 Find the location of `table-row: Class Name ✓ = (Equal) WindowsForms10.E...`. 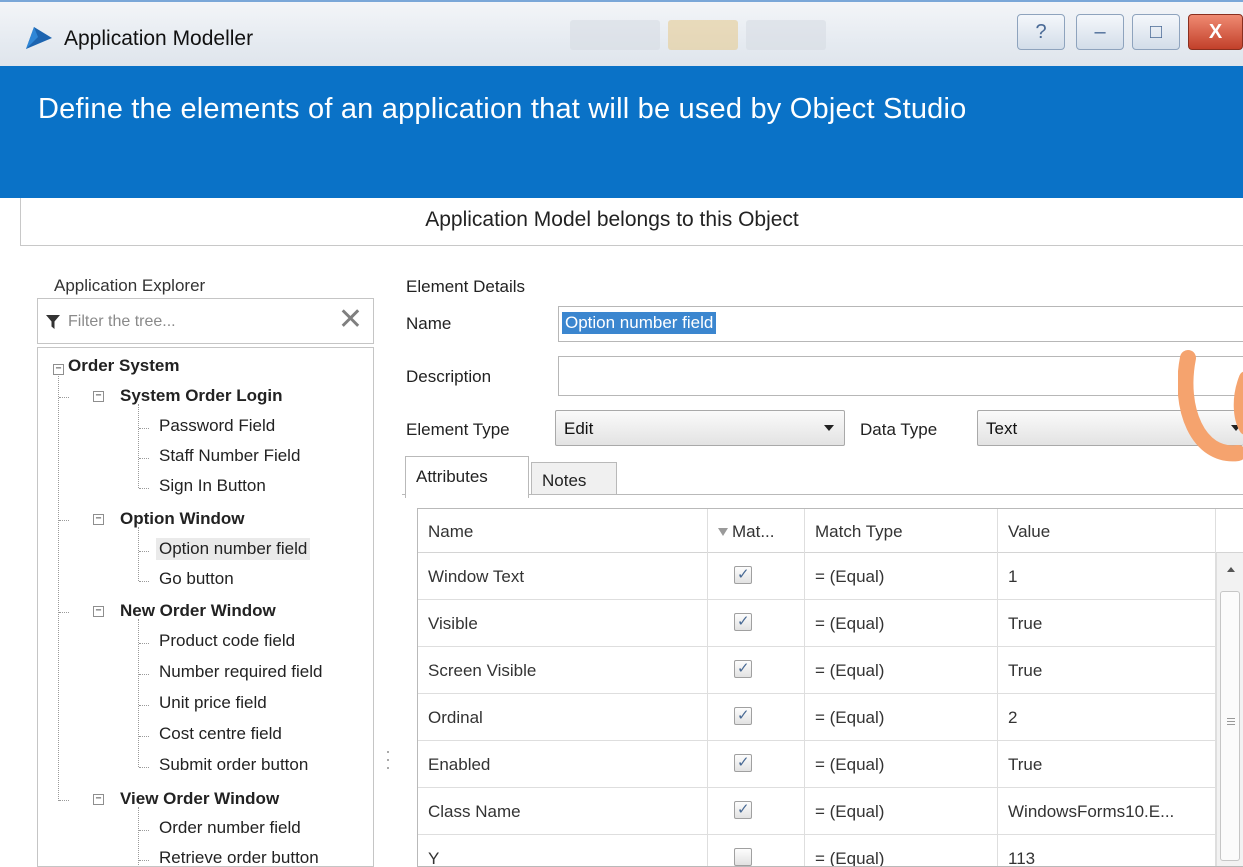

table-row: Class Name ✓ = (Equal) WindowsForms10.E... is located at coordinates (817, 811).